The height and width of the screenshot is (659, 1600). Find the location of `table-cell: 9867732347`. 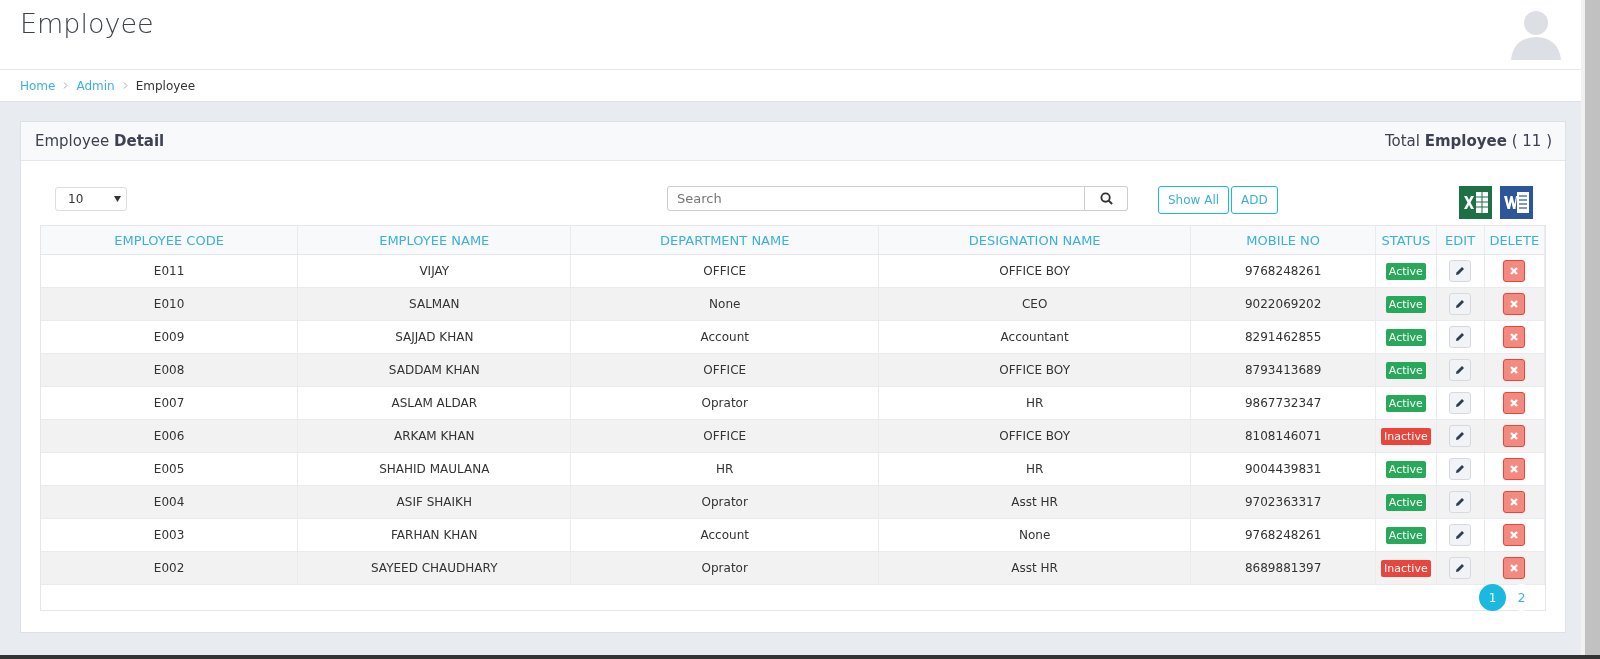

table-cell: 9867732347 is located at coordinates (1283, 403).